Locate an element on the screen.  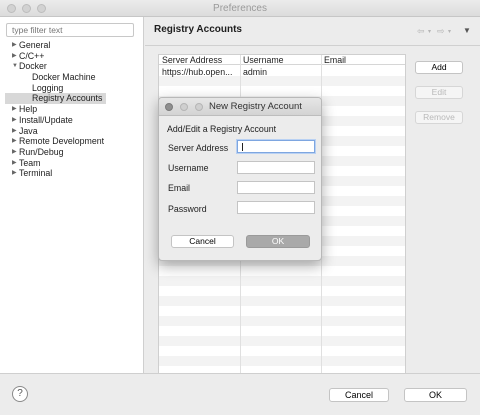
dialog-zoom-icon is located at coordinates (199, 107).